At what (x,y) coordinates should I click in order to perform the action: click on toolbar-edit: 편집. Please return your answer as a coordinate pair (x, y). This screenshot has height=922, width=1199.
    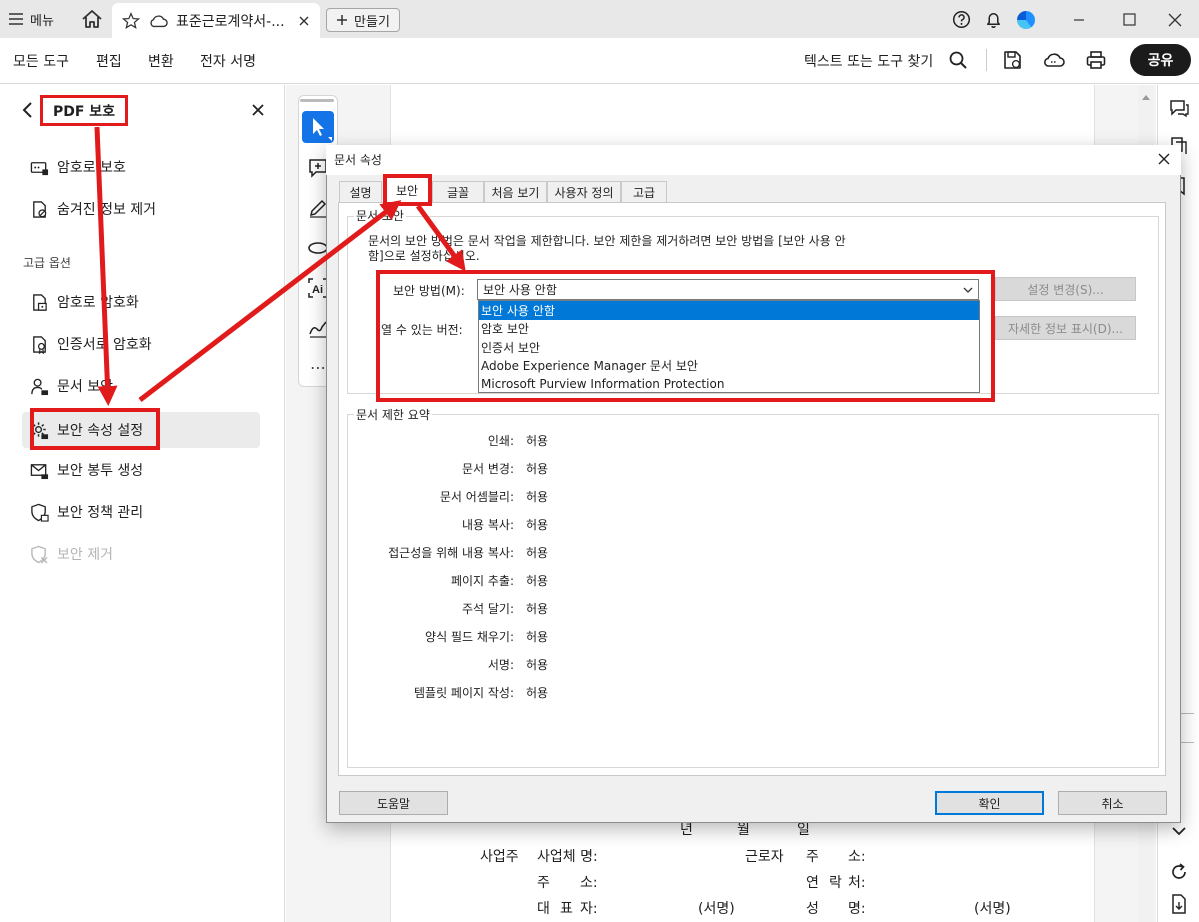
    Looking at the image, I should click on (109, 61).